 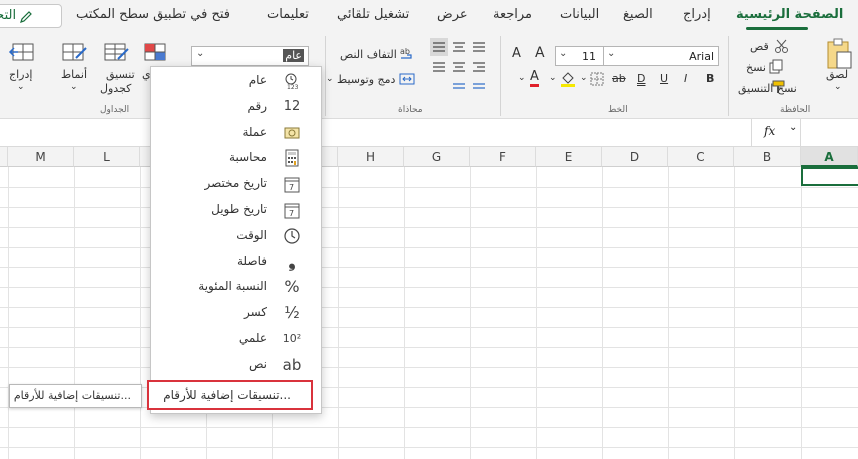 What do you see at coordinates (503, 157) in the screenshot?
I see `column-header-f: F` at bounding box center [503, 157].